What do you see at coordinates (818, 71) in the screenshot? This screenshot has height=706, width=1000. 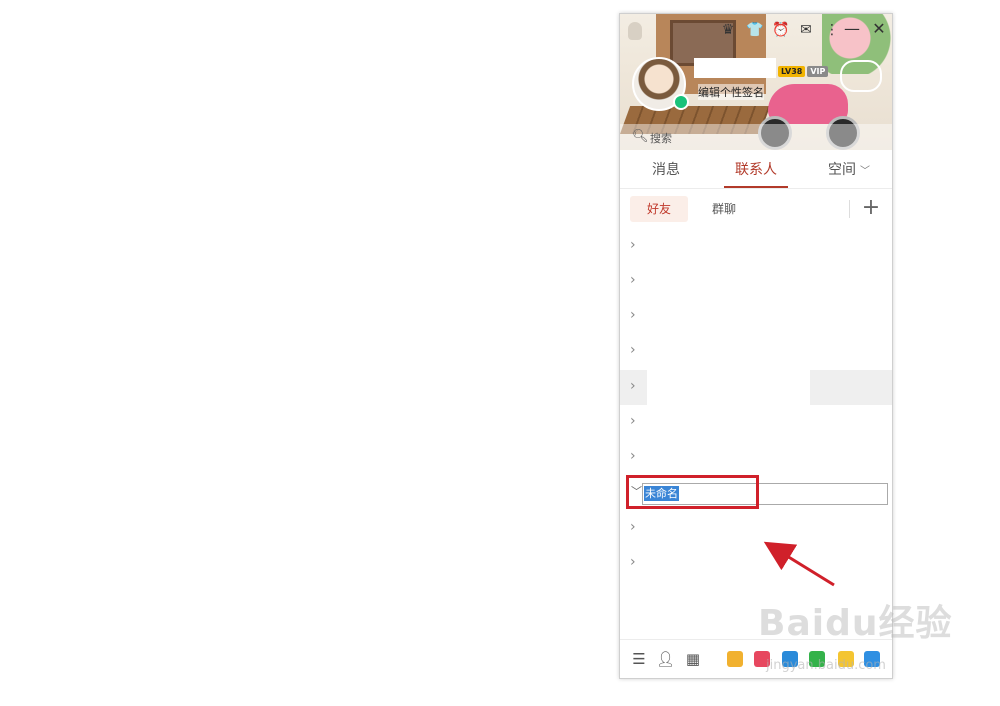 I see `vip-badge: VIP` at bounding box center [818, 71].